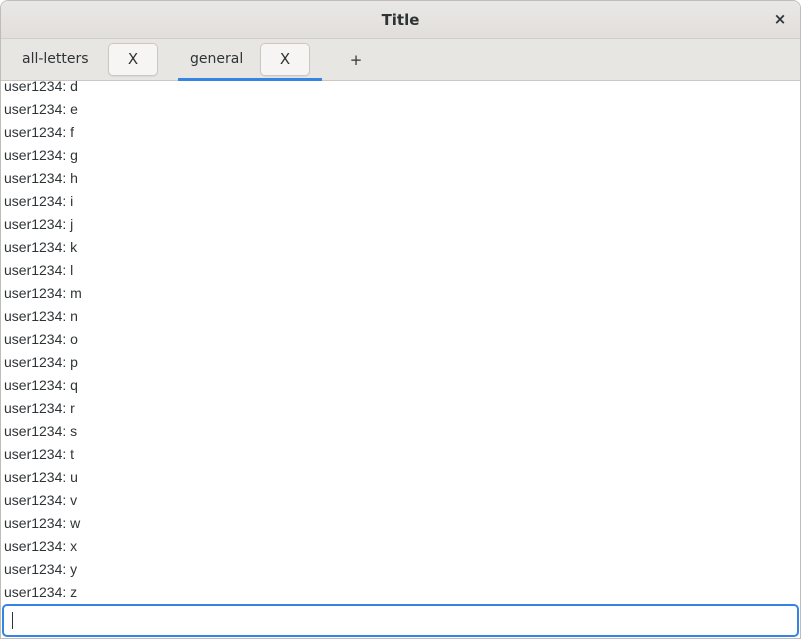 This screenshot has height=639, width=801. What do you see at coordinates (250, 60) in the screenshot?
I see `tab-general: general X` at bounding box center [250, 60].